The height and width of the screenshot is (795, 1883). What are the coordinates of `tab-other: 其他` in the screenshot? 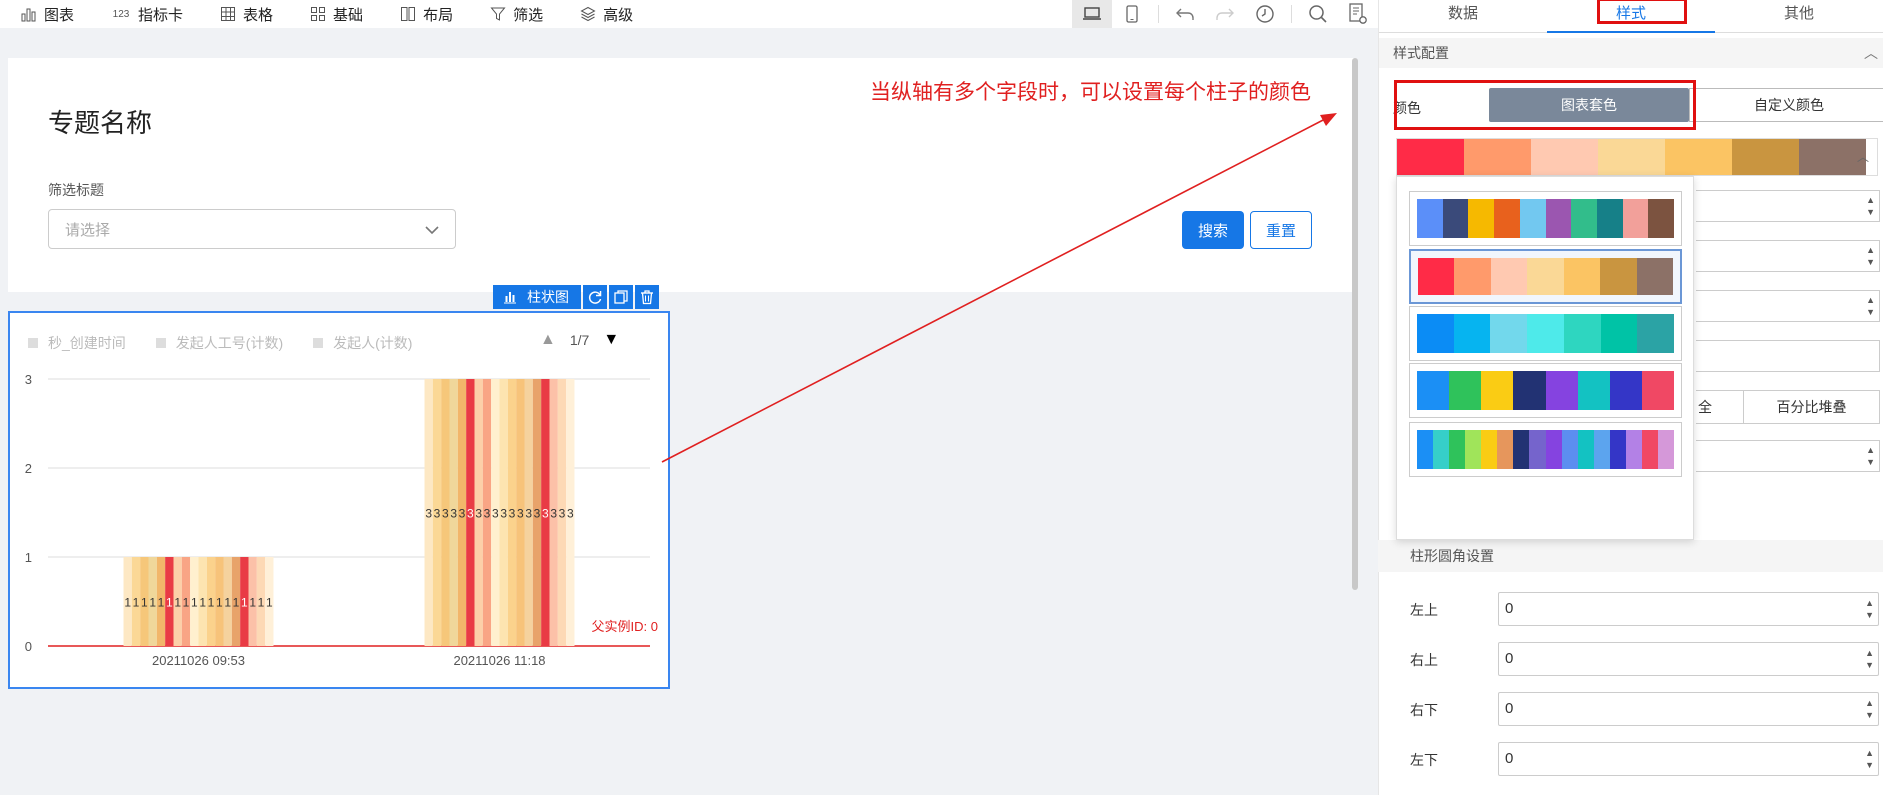 It's located at (1799, 16).